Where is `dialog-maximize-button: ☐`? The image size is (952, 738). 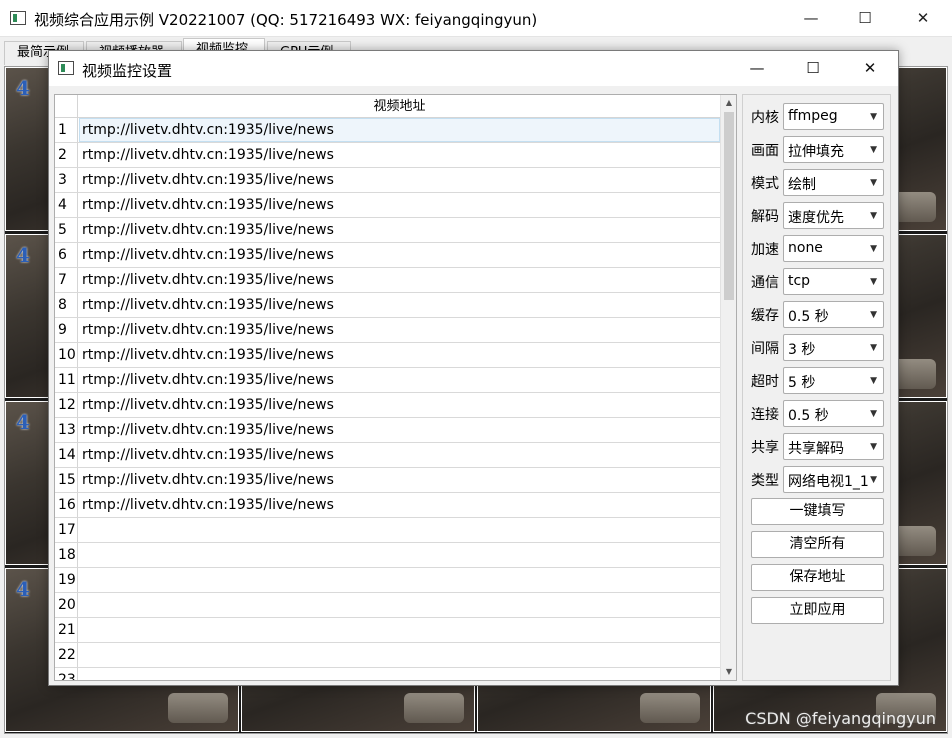
dialog-maximize-button: ☐ is located at coordinates (813, 68).